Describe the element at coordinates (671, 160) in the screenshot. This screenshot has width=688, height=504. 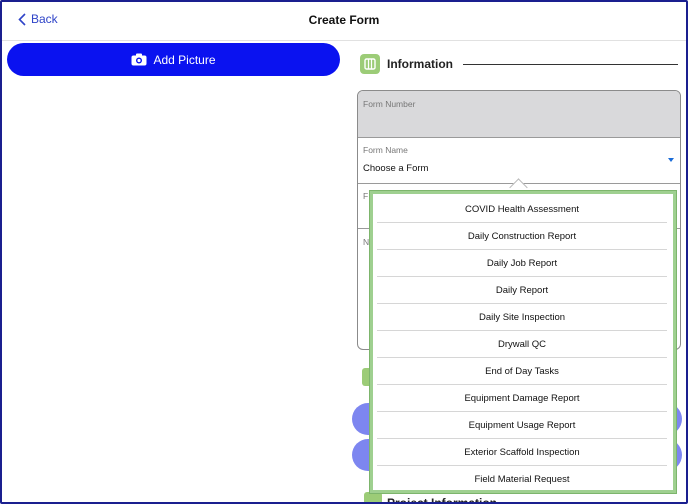
I see `caret-down-icon` at that location.